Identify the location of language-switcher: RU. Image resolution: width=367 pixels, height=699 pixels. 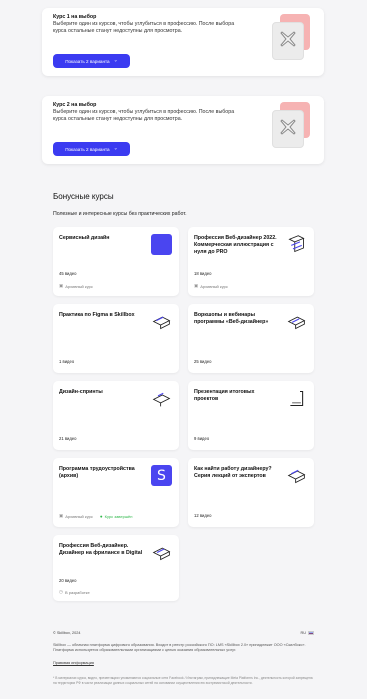
(307, 633).